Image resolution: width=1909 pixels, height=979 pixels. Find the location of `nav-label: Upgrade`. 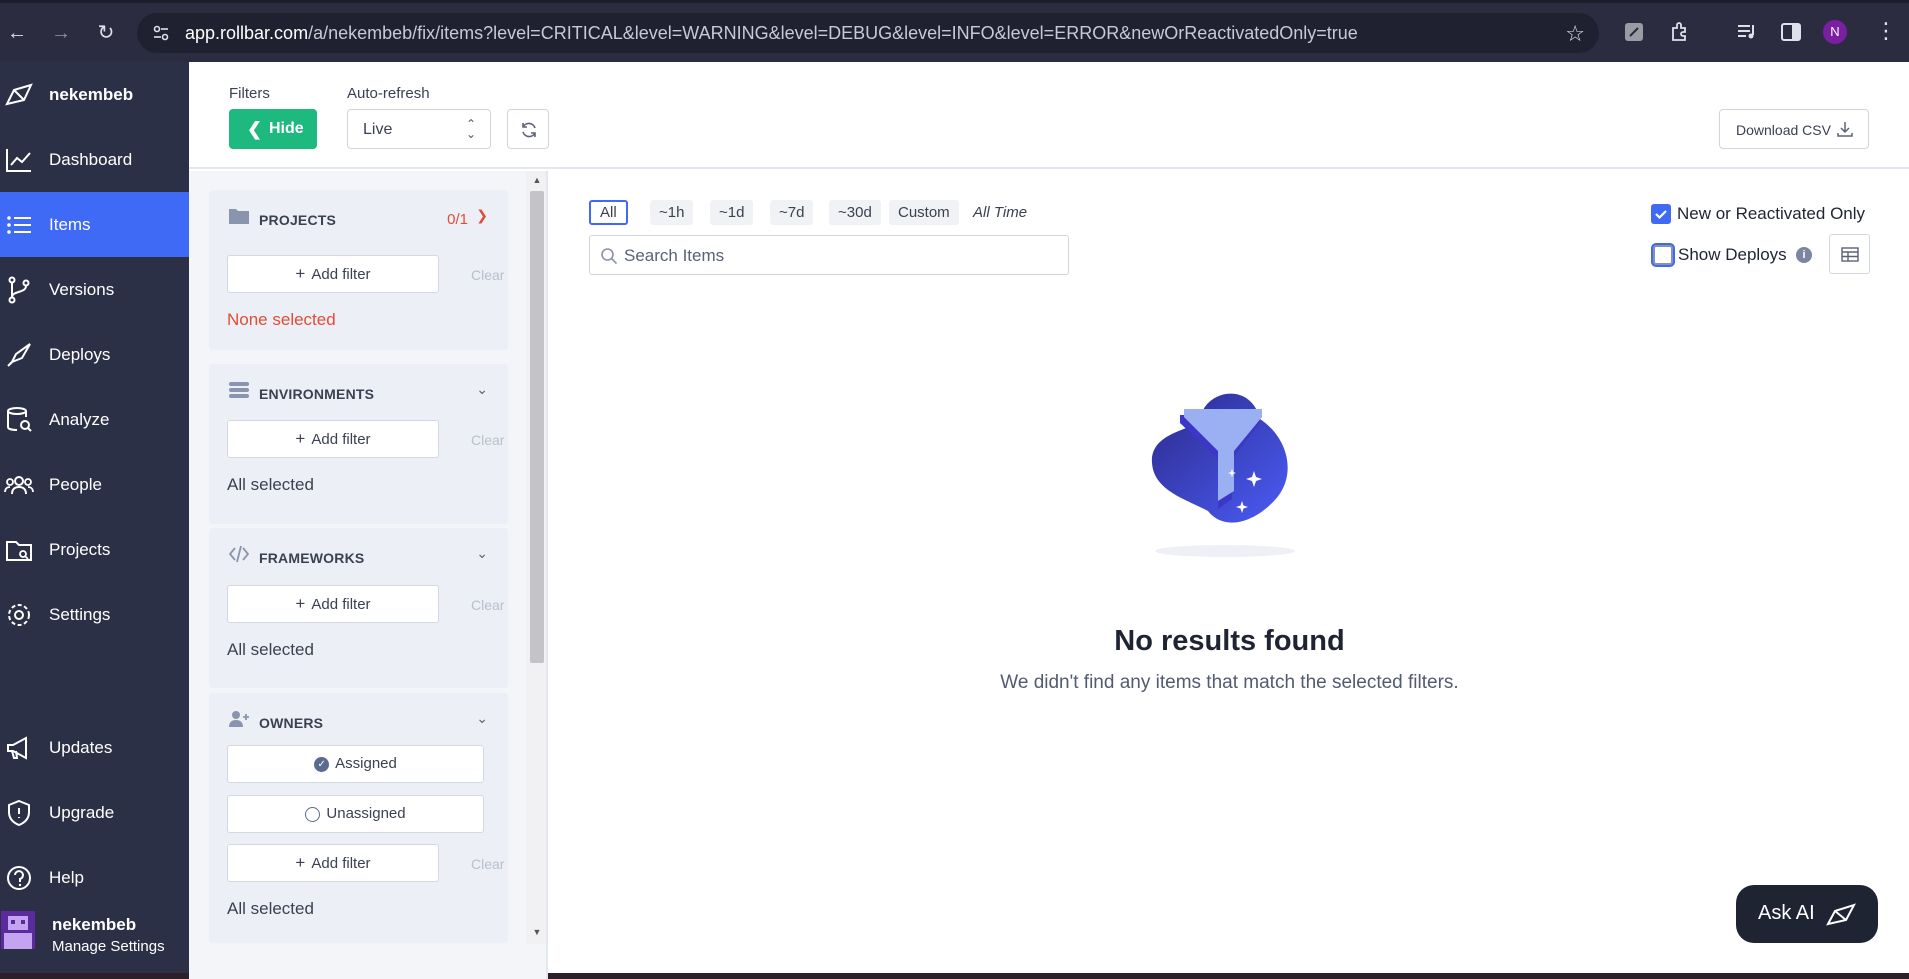

nav-label: Upgrade is located at coordinates (82, 812).